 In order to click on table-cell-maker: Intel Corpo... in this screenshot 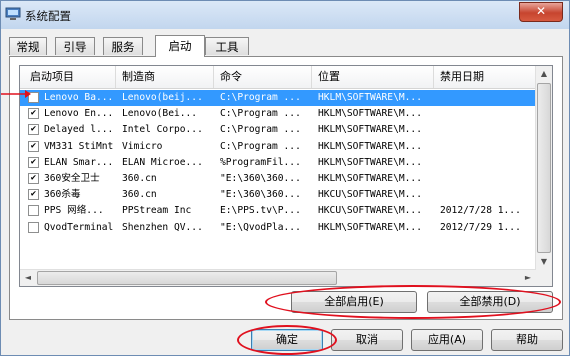, I will do `click(162, 130)`.